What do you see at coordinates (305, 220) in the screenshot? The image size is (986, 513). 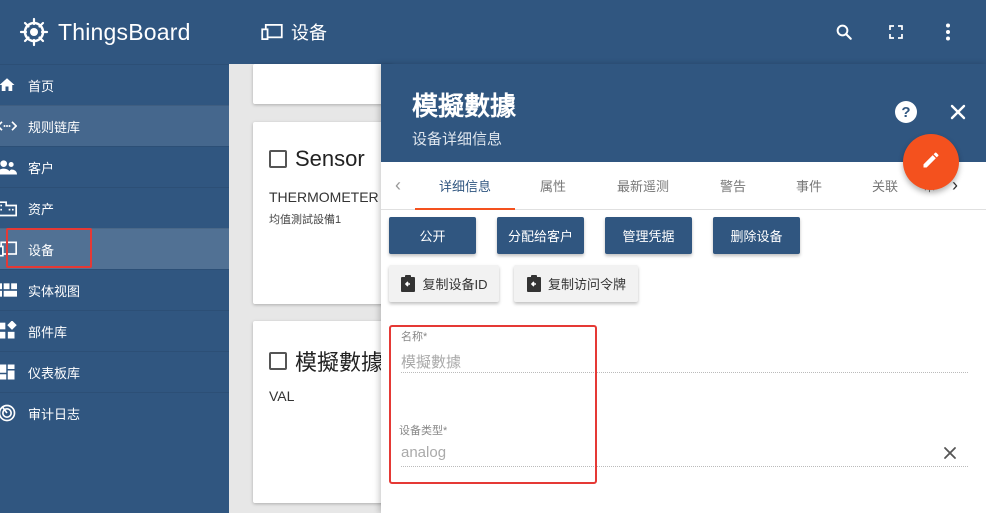 I see `card-description: 均值測試設備1` at bounding box center [305, 220].